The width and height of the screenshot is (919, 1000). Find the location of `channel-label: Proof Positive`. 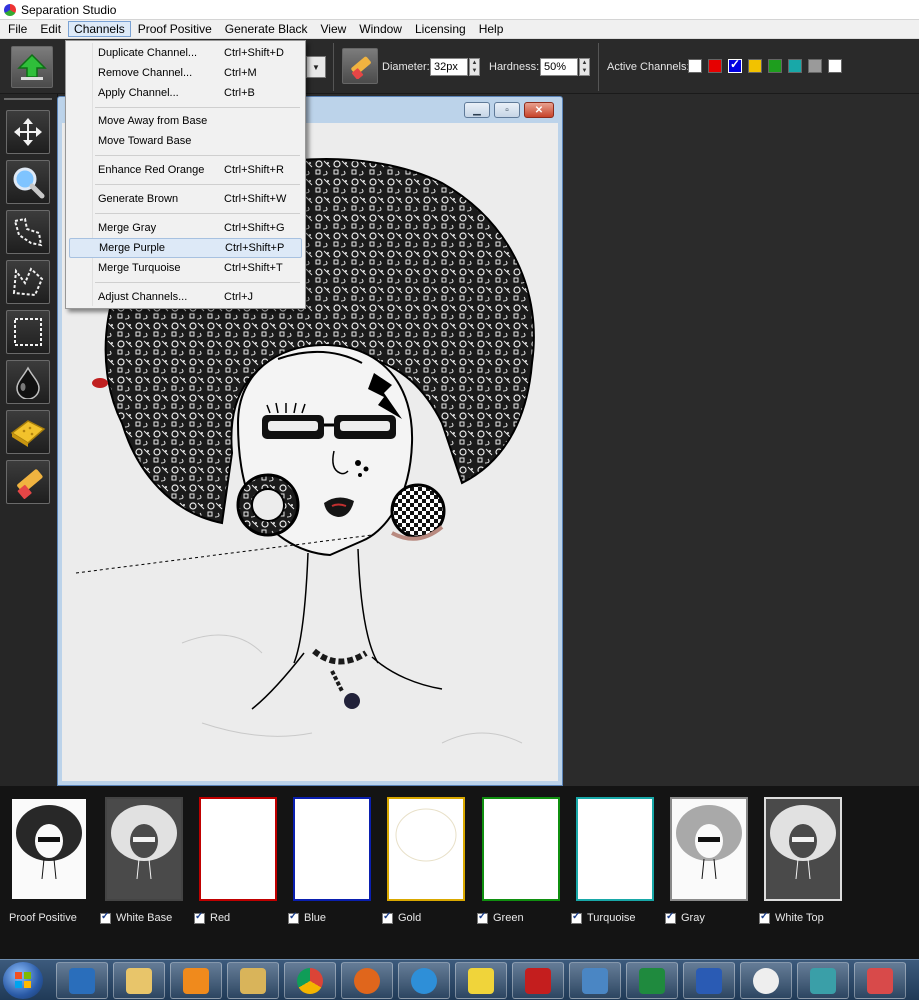

channel-label: Proof Positive is located at coordinates (43, 918).